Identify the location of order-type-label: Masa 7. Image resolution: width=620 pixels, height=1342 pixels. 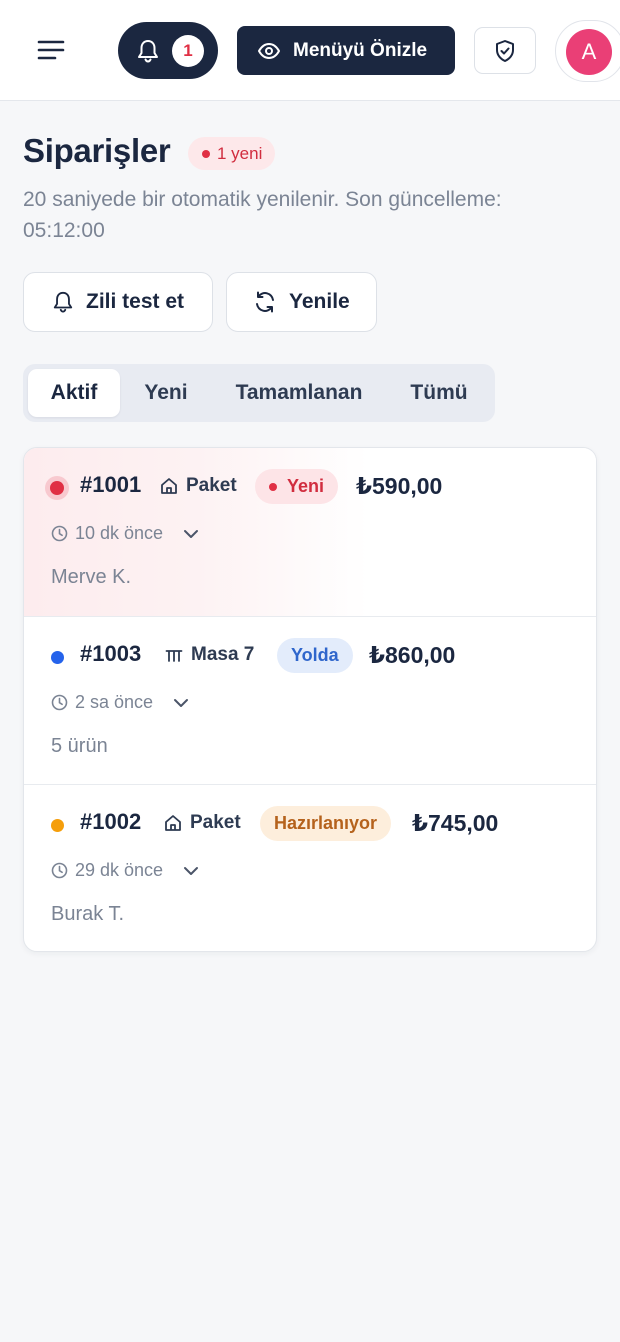
(223, 654).